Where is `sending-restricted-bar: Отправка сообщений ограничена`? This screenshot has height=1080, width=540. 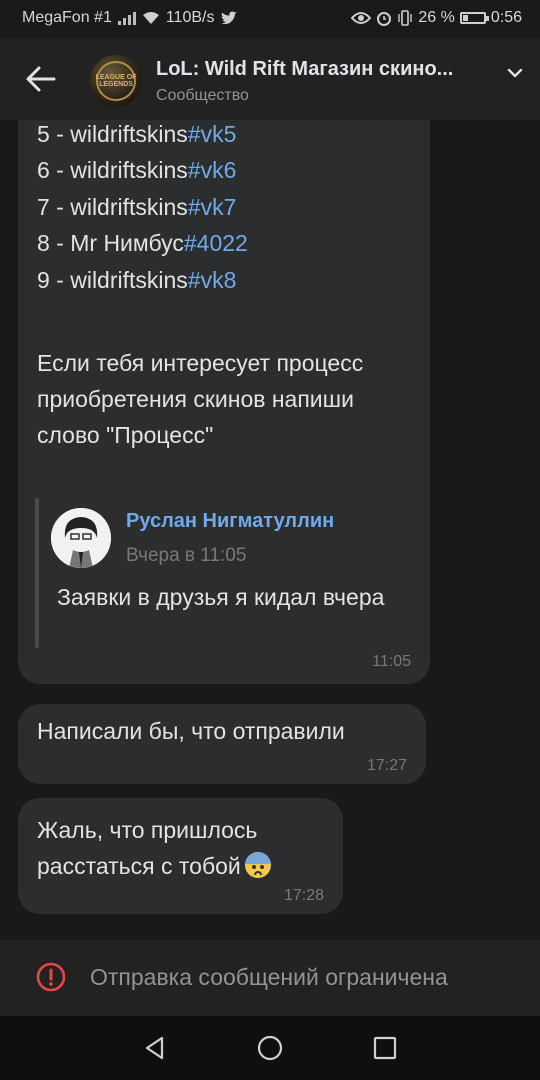
sending-restricted-bar: Отправка сообщений ограничена is located at coordinates (270, 978).